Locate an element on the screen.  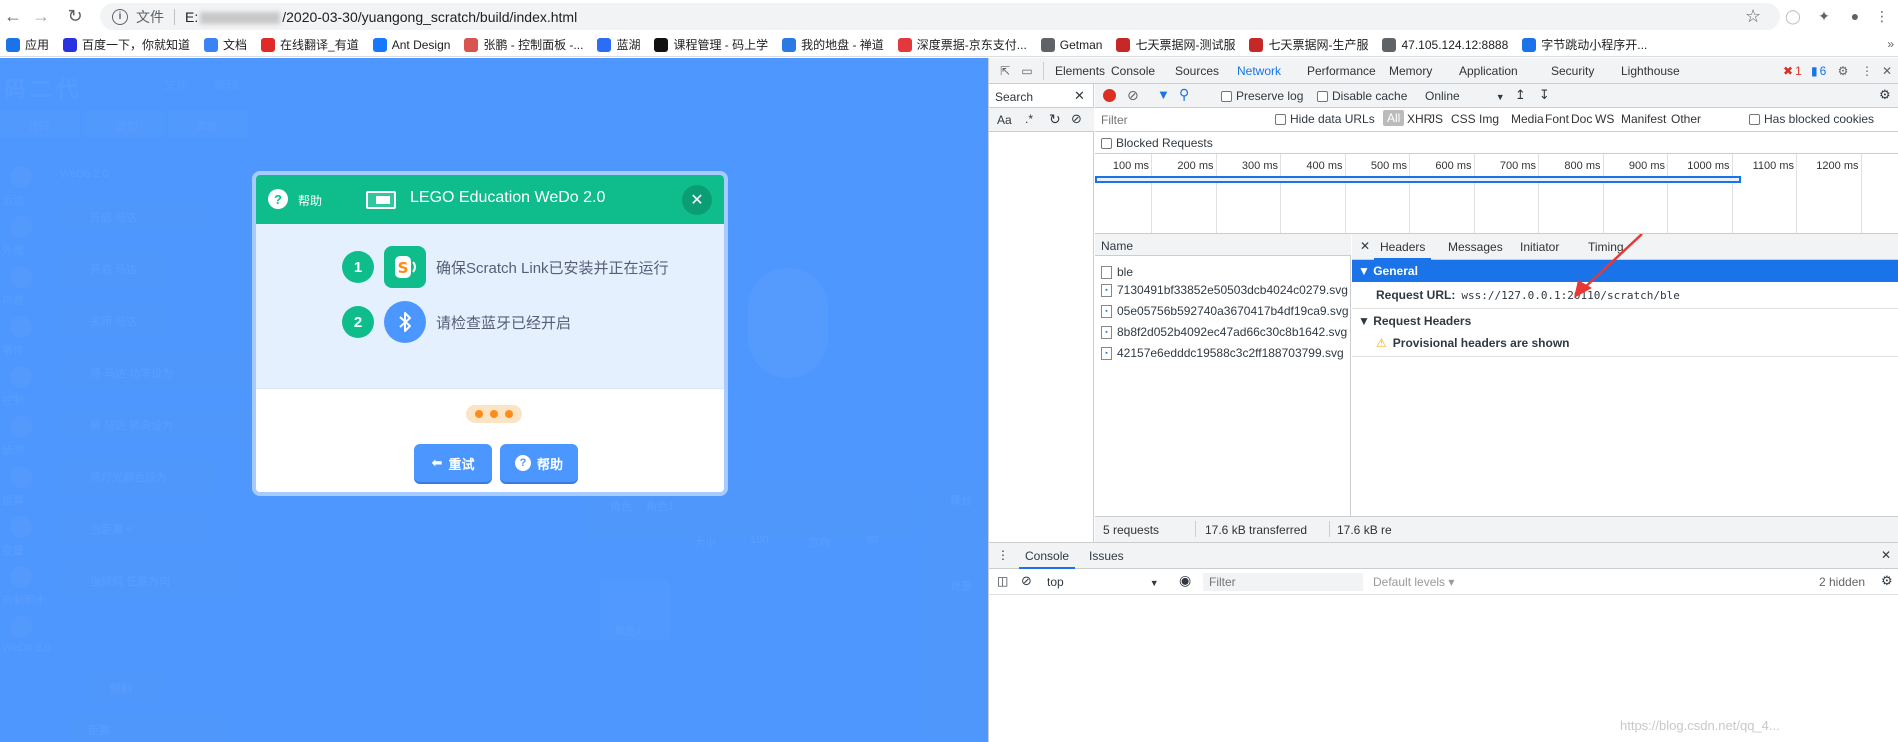
regex-toggle: .* is located at coordinates (1029, 119).